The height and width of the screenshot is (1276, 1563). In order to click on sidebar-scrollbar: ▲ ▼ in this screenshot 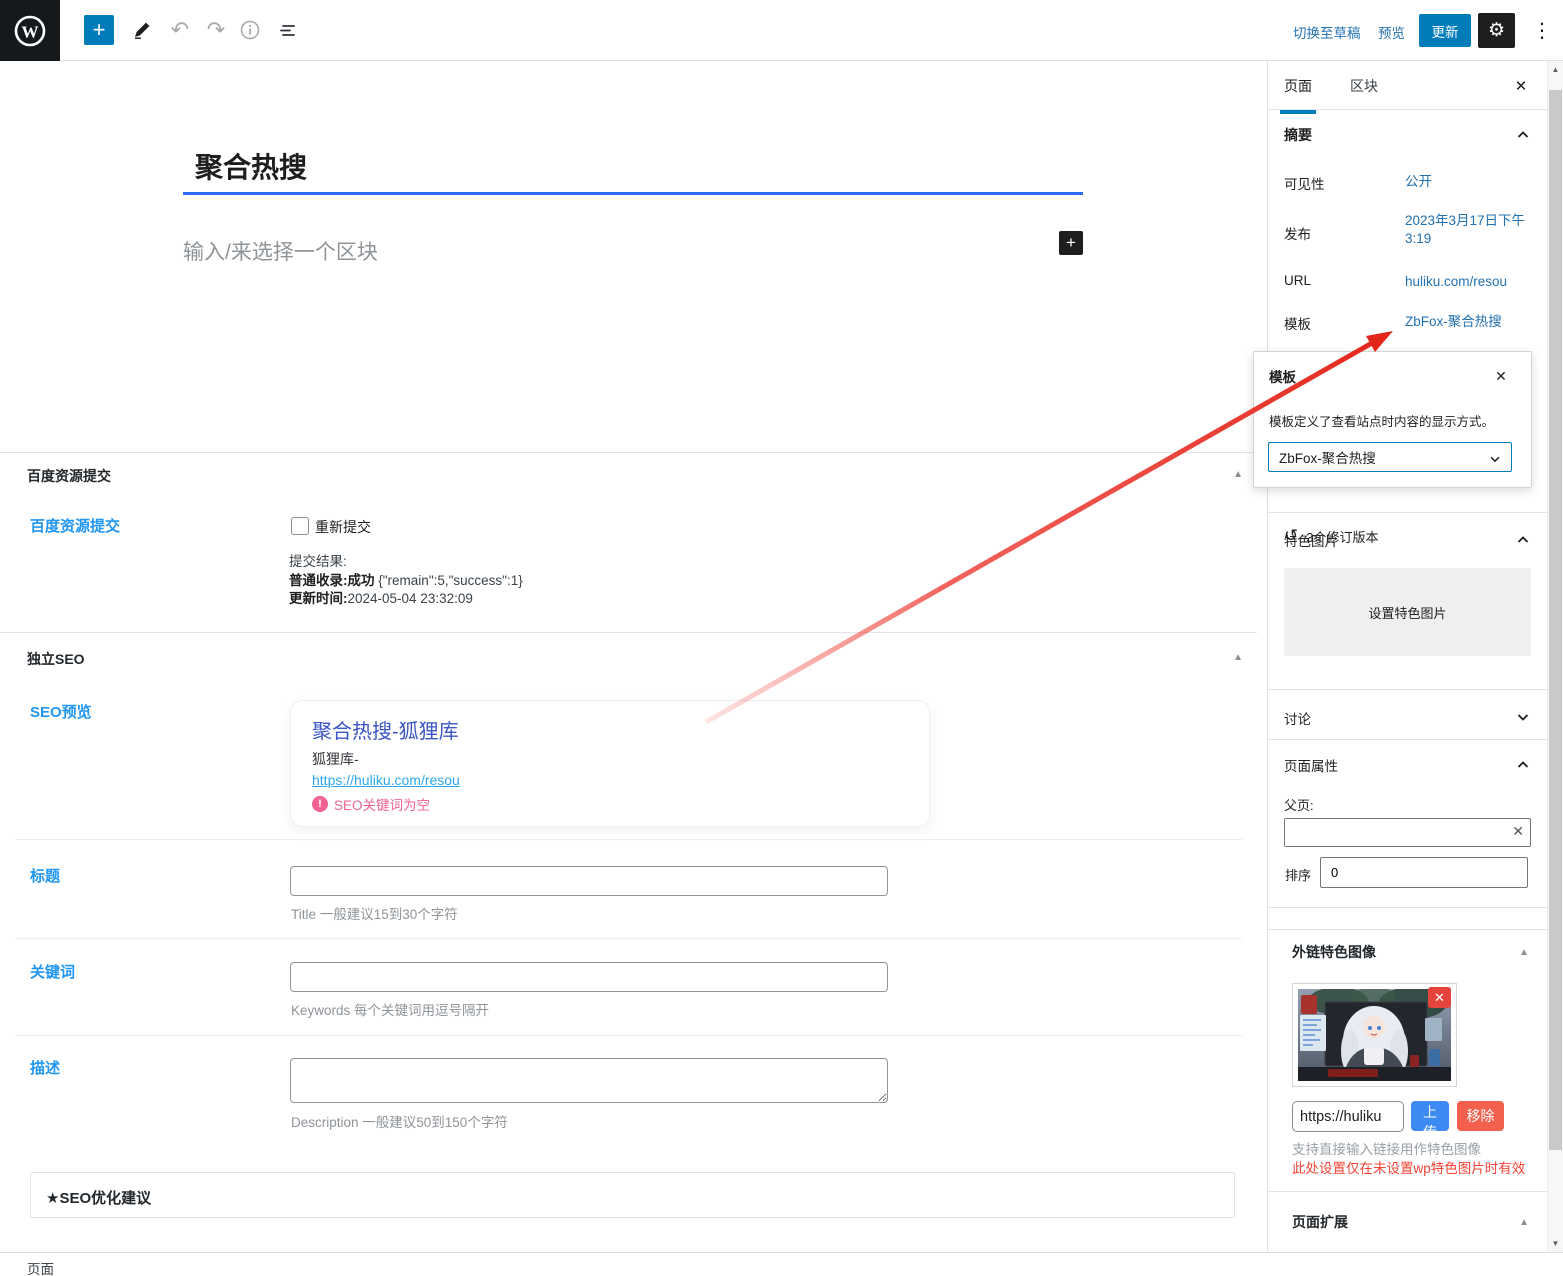, I will do `click(1555, 656)`.